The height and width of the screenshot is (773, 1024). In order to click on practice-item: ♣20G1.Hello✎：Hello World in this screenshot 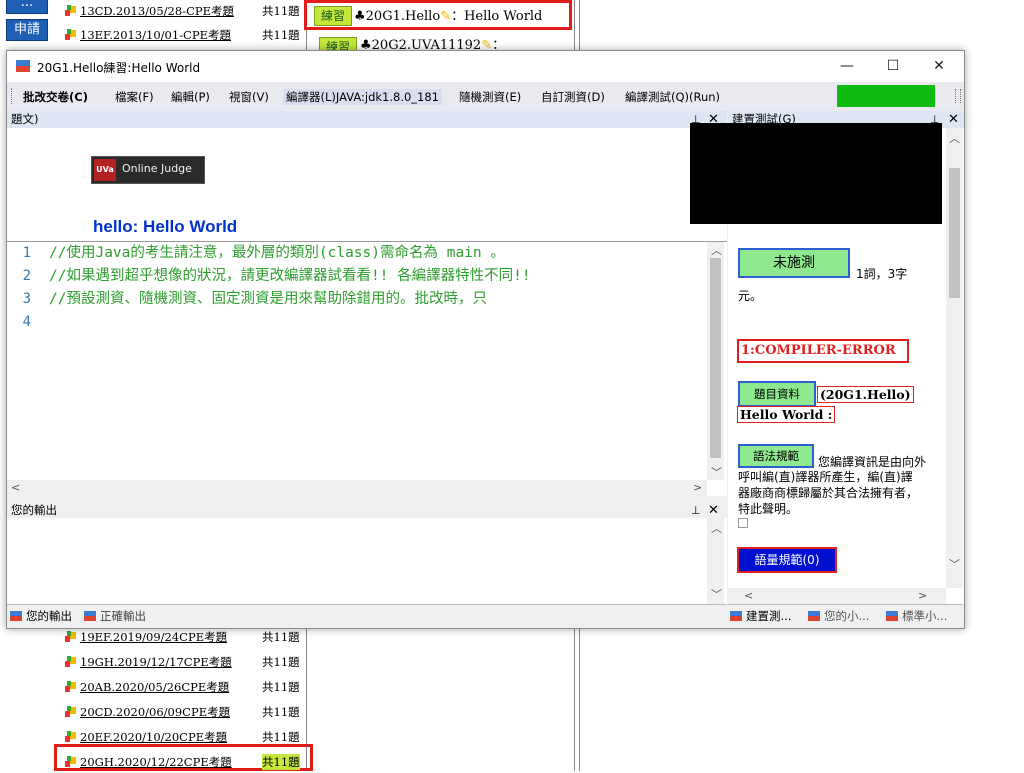, I will do `click(448, 14)`.